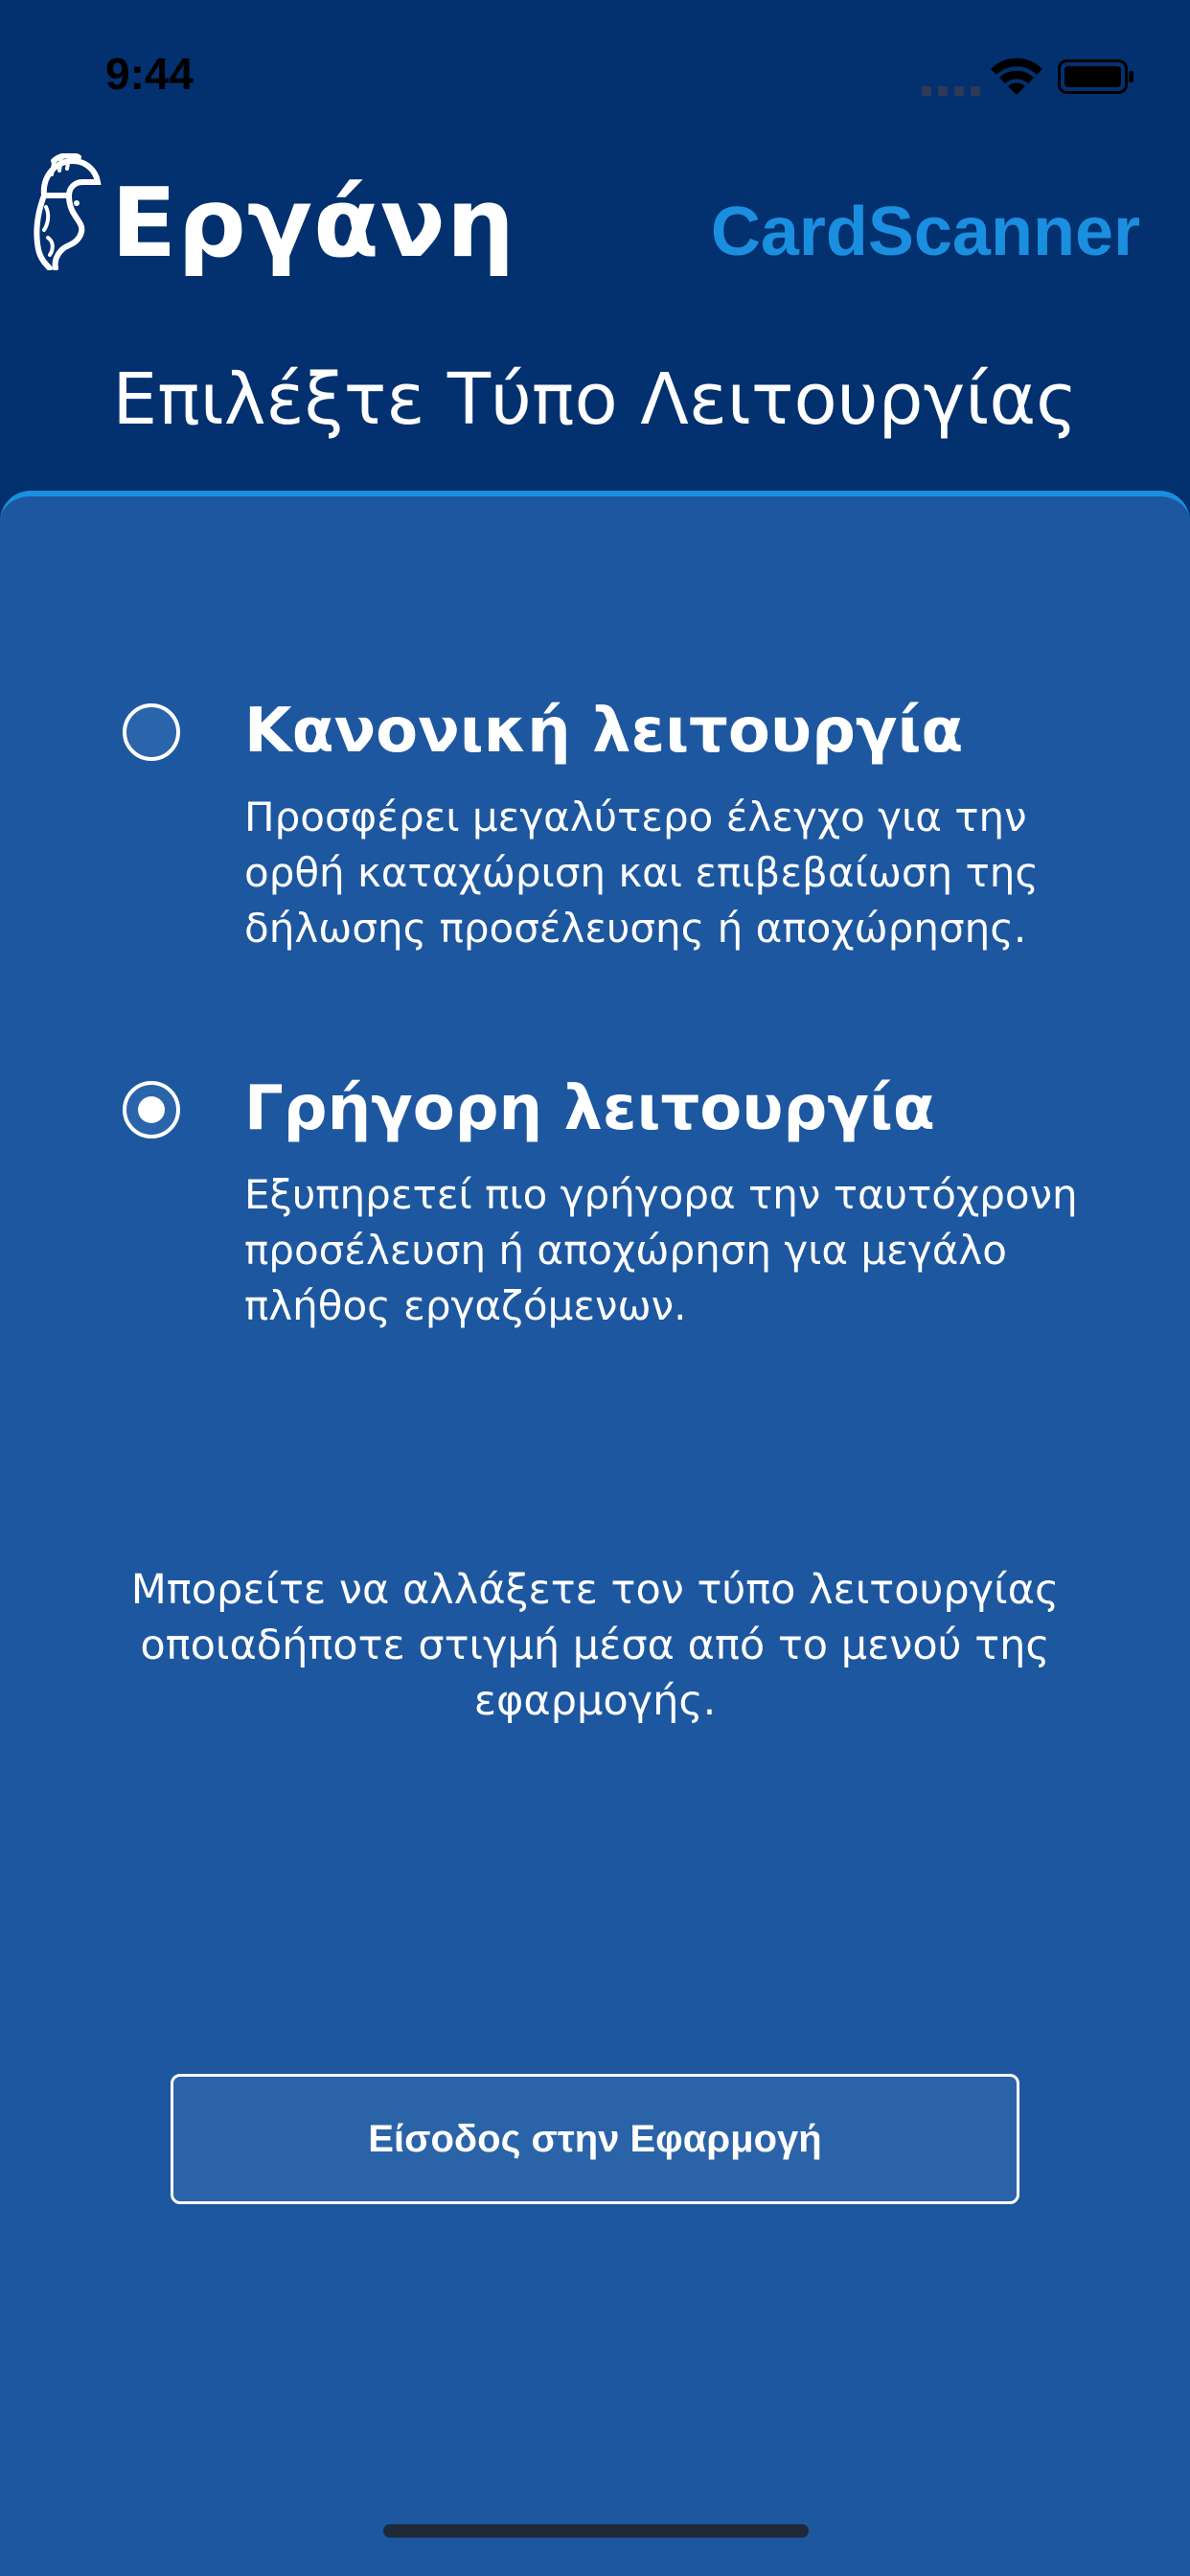  I want to click on wifi-icon, so click(1016, 76).